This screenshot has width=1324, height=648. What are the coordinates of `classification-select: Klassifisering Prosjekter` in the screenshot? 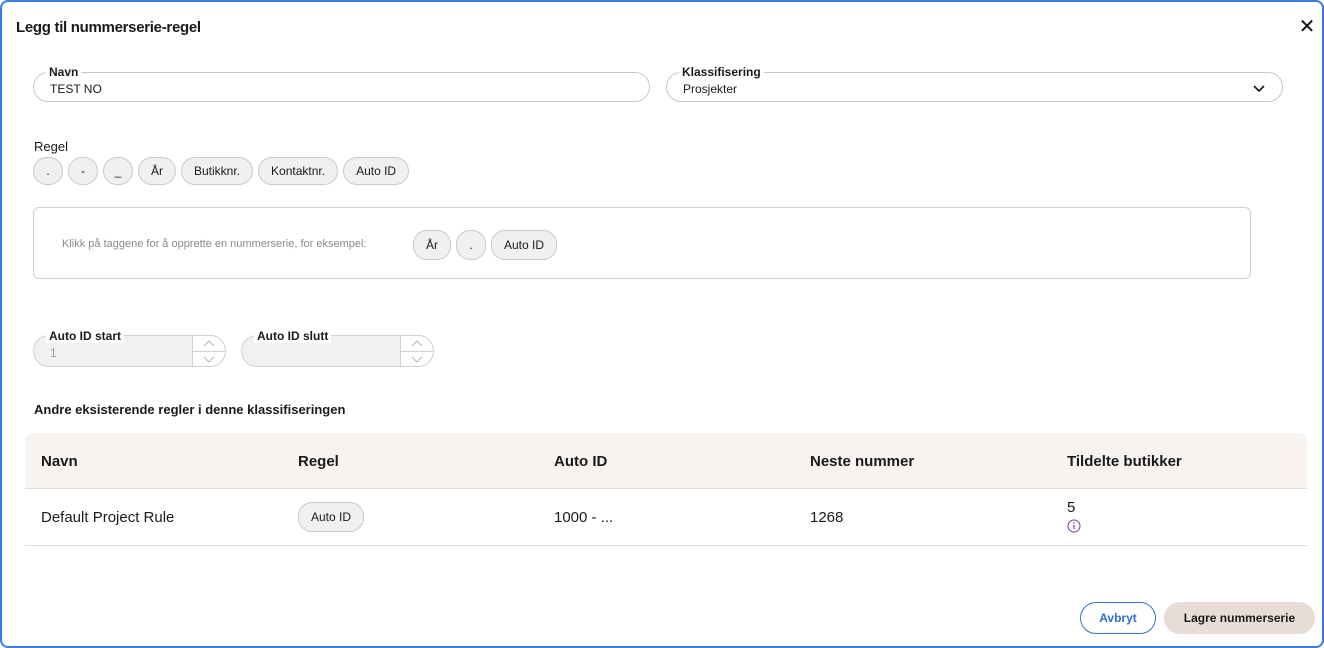 It's located at (974, 83).